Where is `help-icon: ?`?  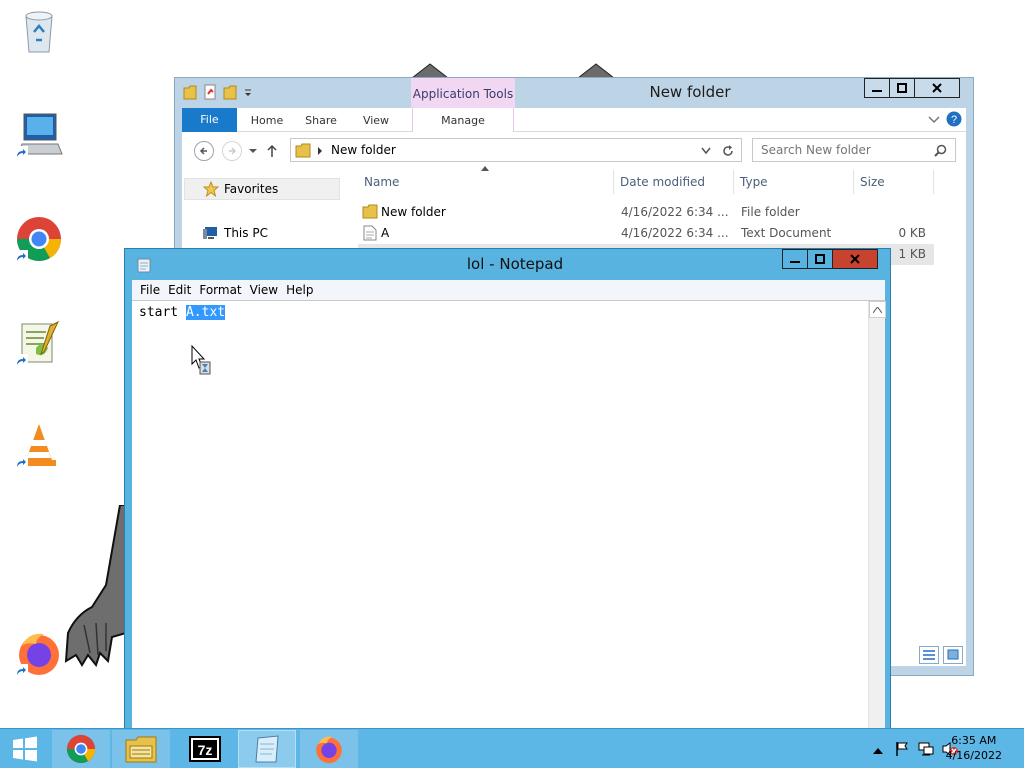
help-icon: ? is located at coordinates (954, 119).